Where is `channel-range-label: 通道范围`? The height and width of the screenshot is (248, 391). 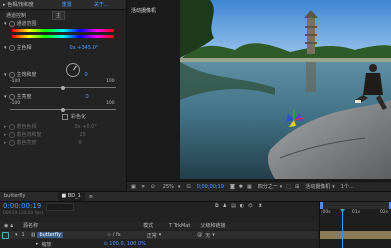 channel-range-label: 通道范围 is located at coordinates (26, 24).